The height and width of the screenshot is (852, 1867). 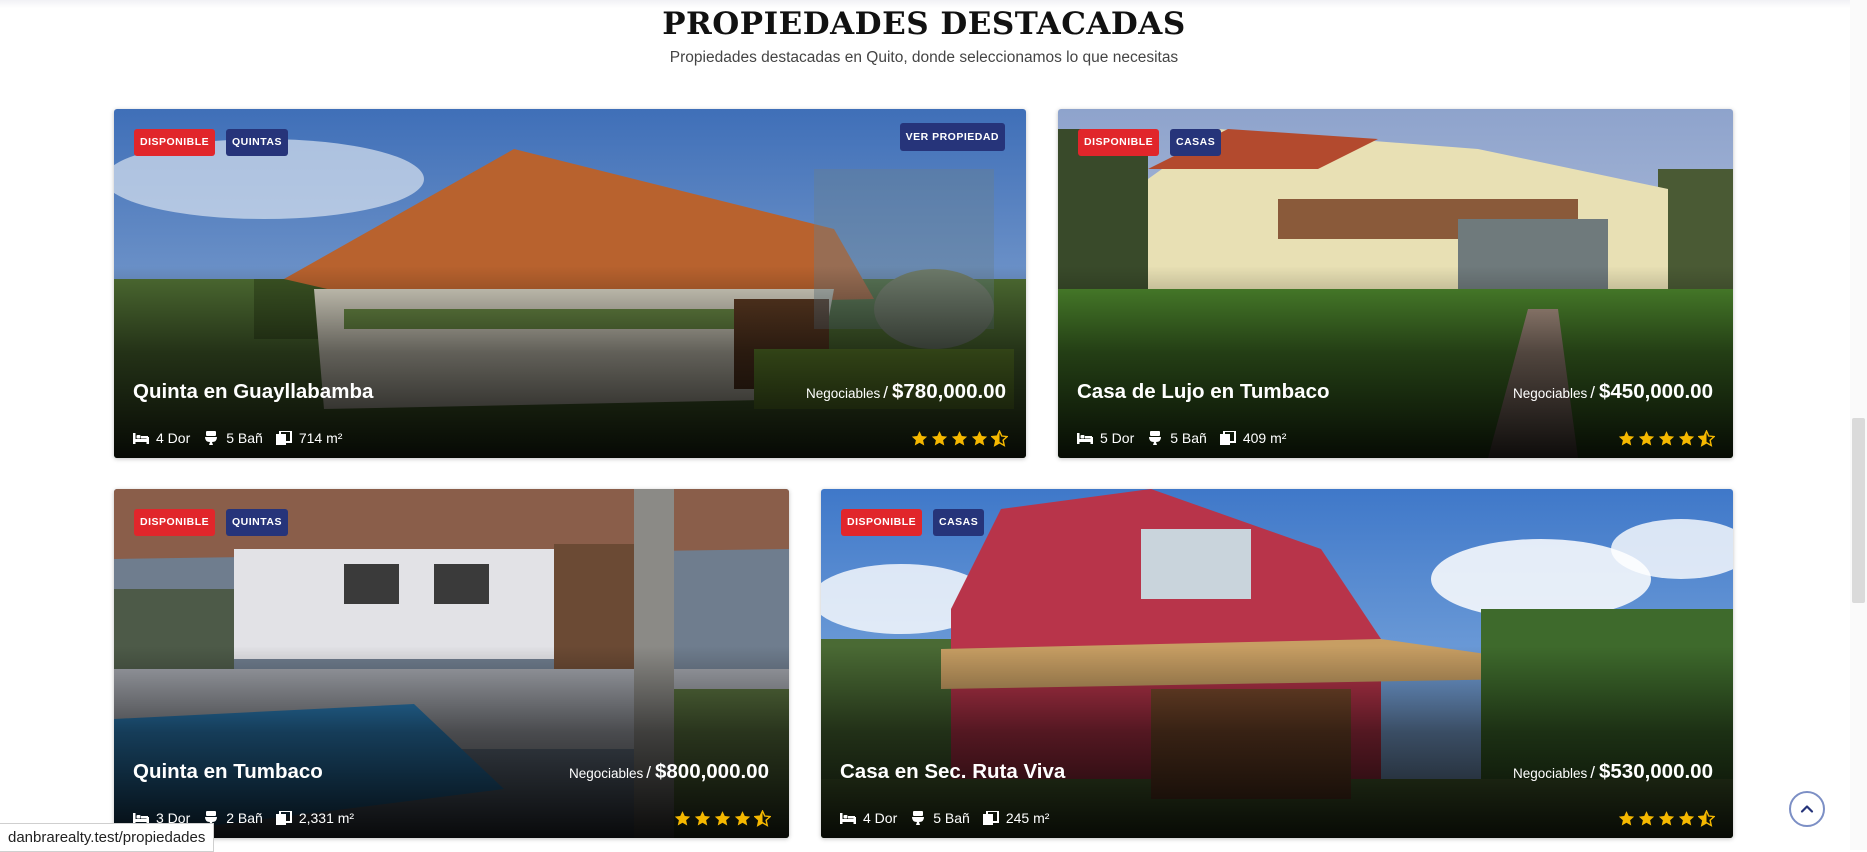 What do you see at coordinates (1203, 392) in the screenshot?
I see `property-title: Casa de Lujo en Tumbaco` at bounding box center [1203, 392].